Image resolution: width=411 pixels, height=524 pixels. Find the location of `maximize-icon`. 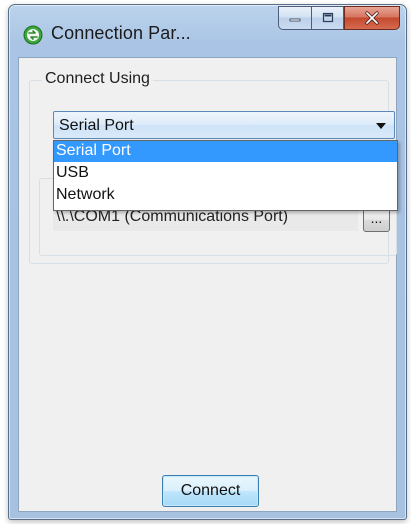

maximize-icon is located at coordinates (327, 17).